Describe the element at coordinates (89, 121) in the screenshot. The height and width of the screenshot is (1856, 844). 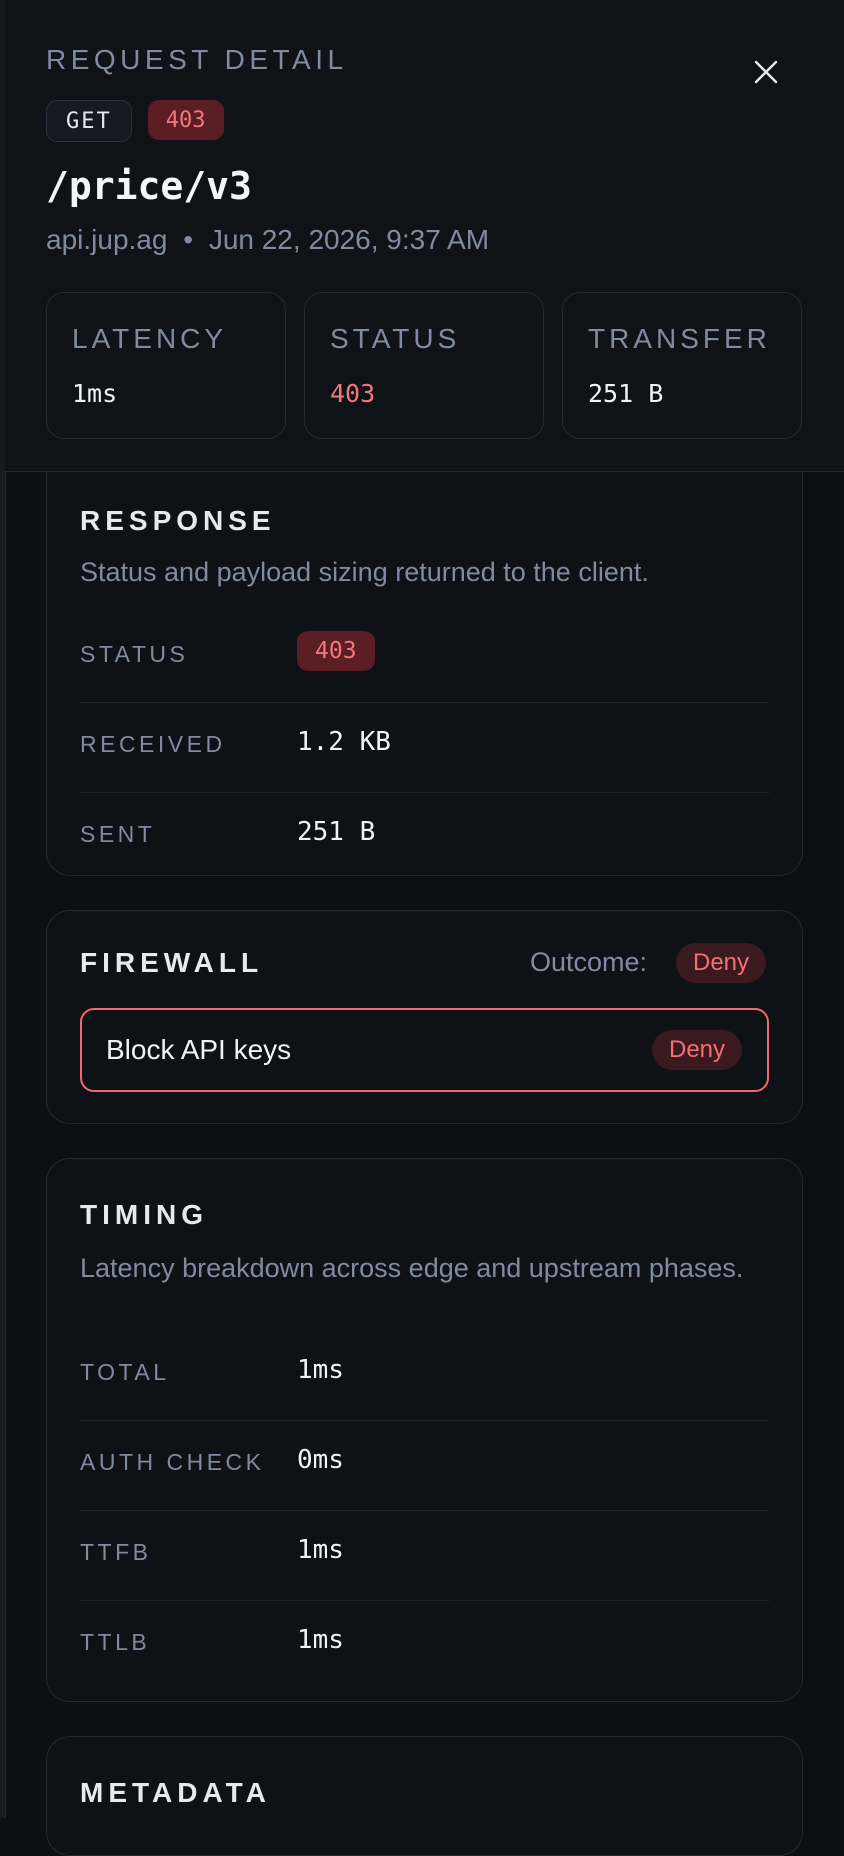
I see `method-badge: GET` at that location.